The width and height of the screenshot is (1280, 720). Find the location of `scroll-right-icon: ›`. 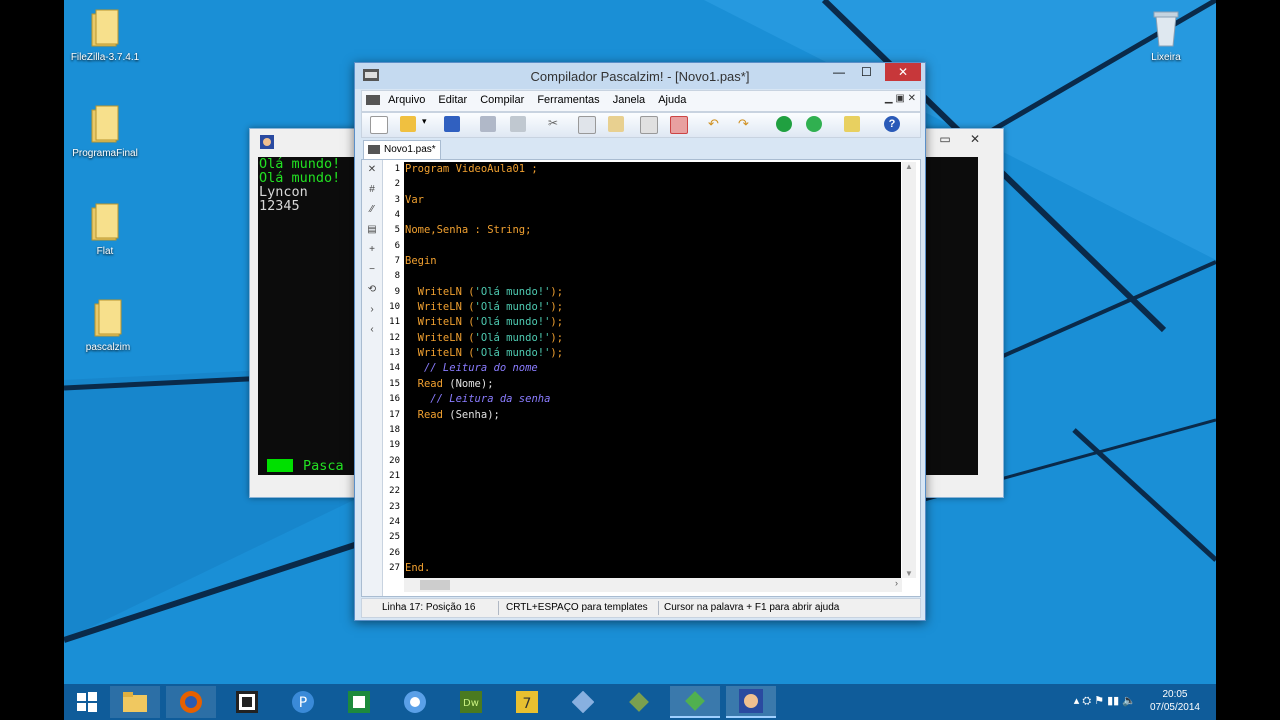

scroll-right-icon: › is located at coordinates (896, 583).